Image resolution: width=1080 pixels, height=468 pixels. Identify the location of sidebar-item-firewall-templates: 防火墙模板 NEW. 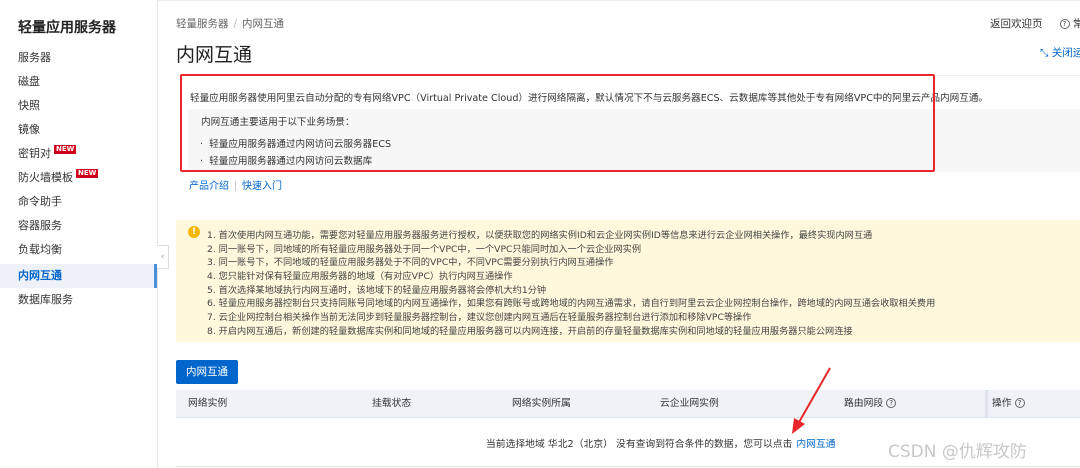
(78, 178).